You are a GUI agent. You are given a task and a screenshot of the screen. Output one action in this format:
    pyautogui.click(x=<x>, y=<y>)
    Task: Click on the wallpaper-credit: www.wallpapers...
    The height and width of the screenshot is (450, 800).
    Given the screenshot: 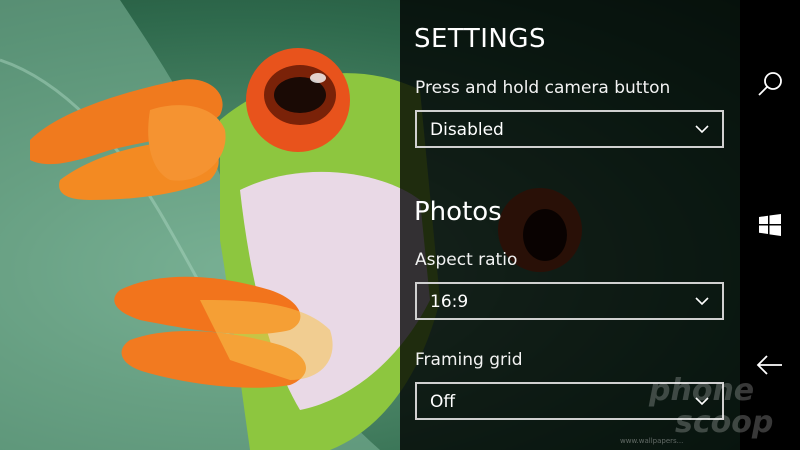 What is the action you would take?
    pyautogui.click(x=652, y=441)
    